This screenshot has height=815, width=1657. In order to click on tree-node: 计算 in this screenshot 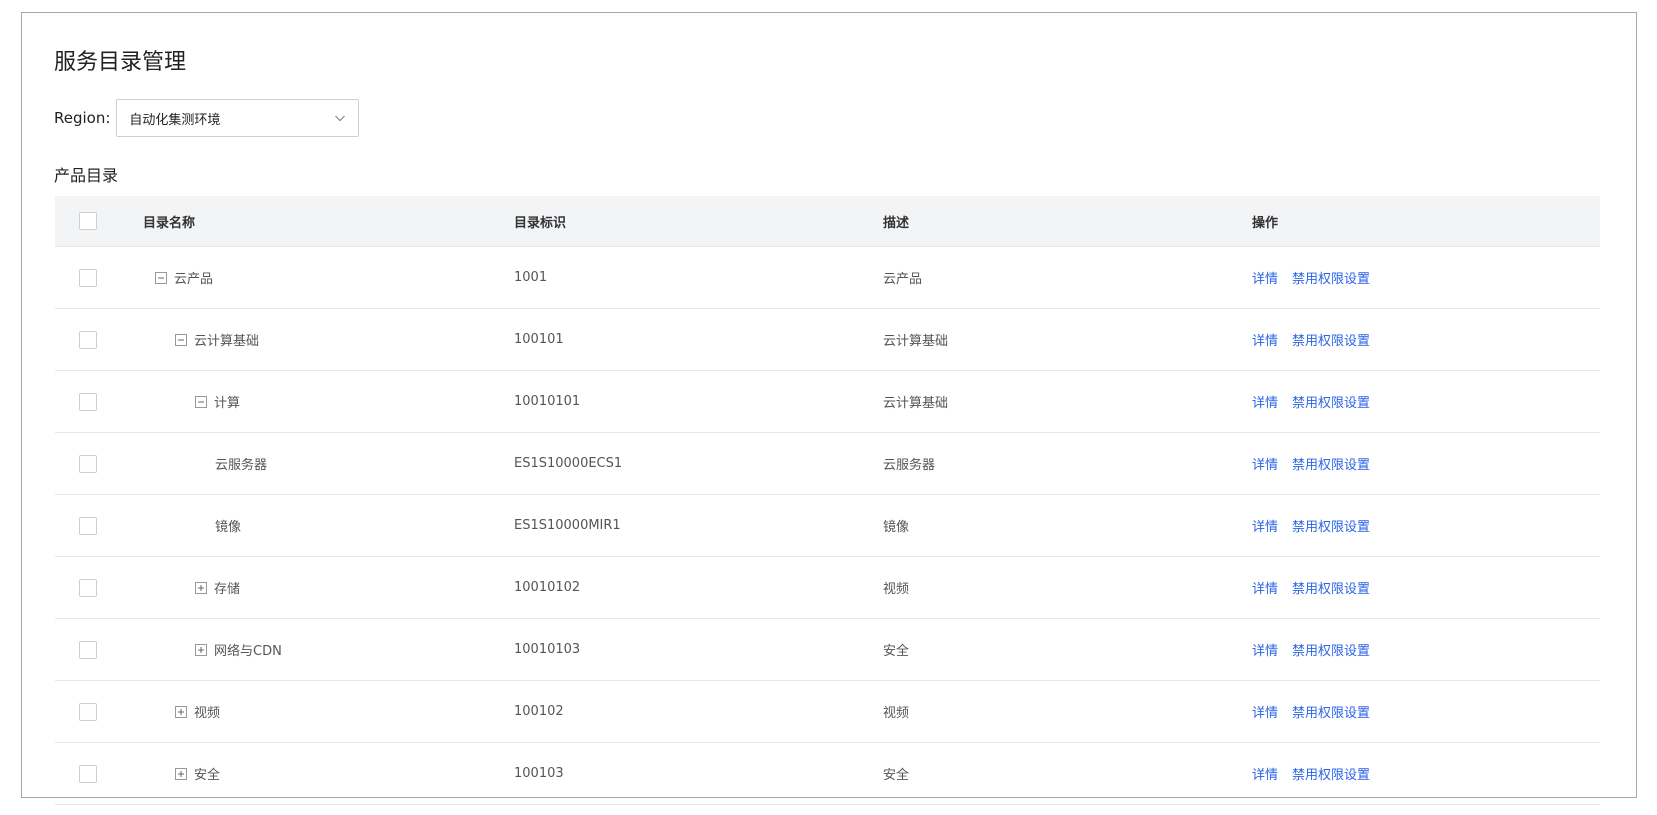, I will do `click(328, 401)`.